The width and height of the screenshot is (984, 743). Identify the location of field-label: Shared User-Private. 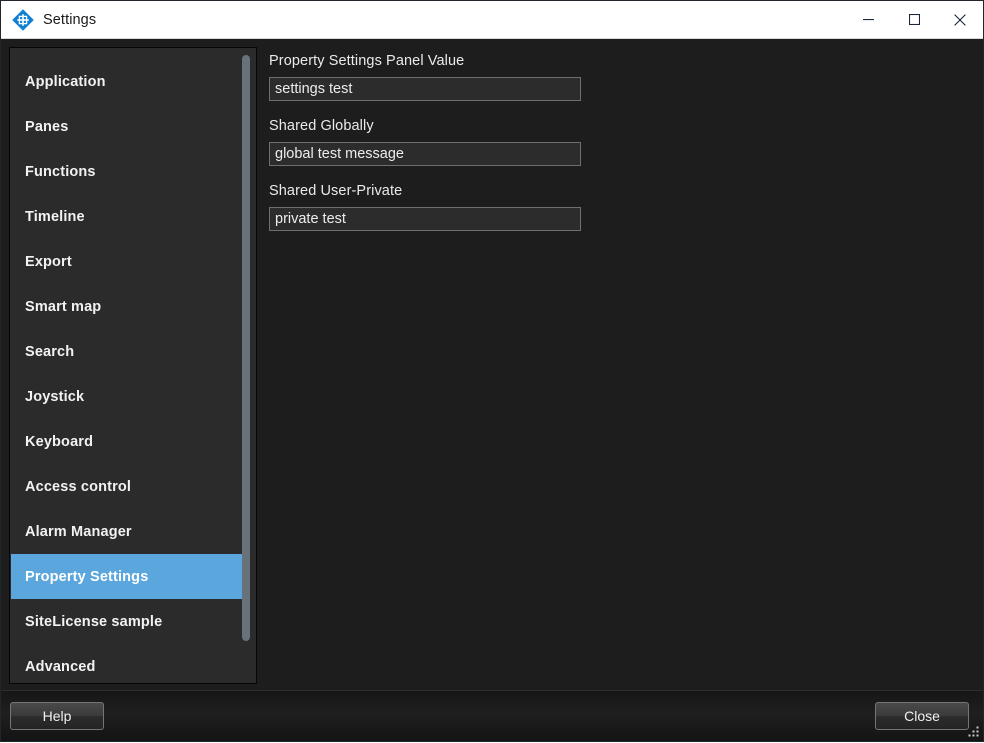
(336, 191).